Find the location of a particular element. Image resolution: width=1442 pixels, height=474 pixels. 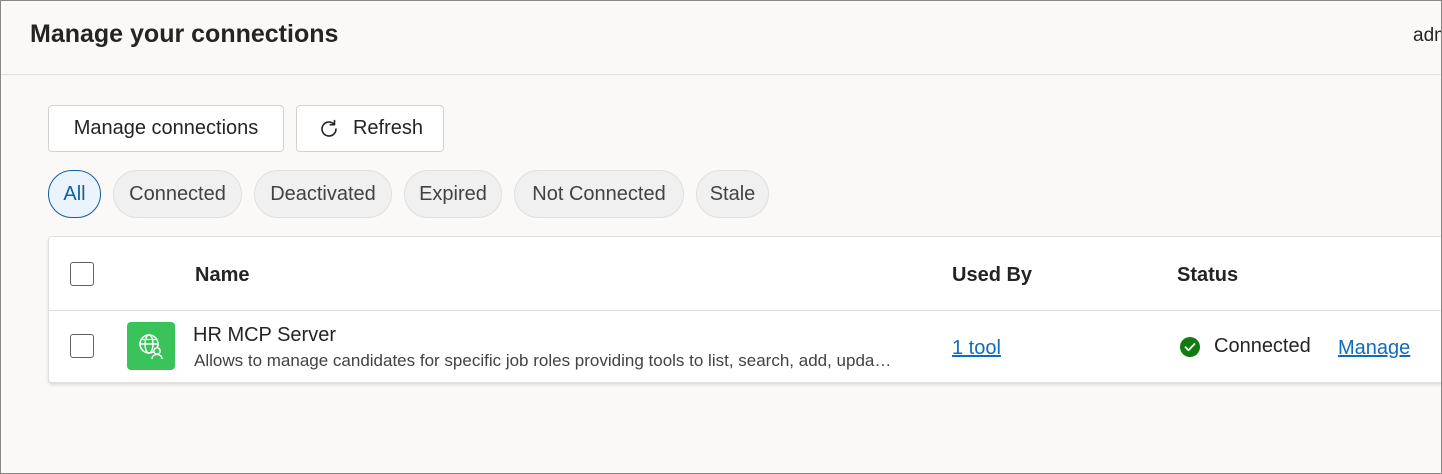

filter-stale: Stale is located at coordinates (732, 194).